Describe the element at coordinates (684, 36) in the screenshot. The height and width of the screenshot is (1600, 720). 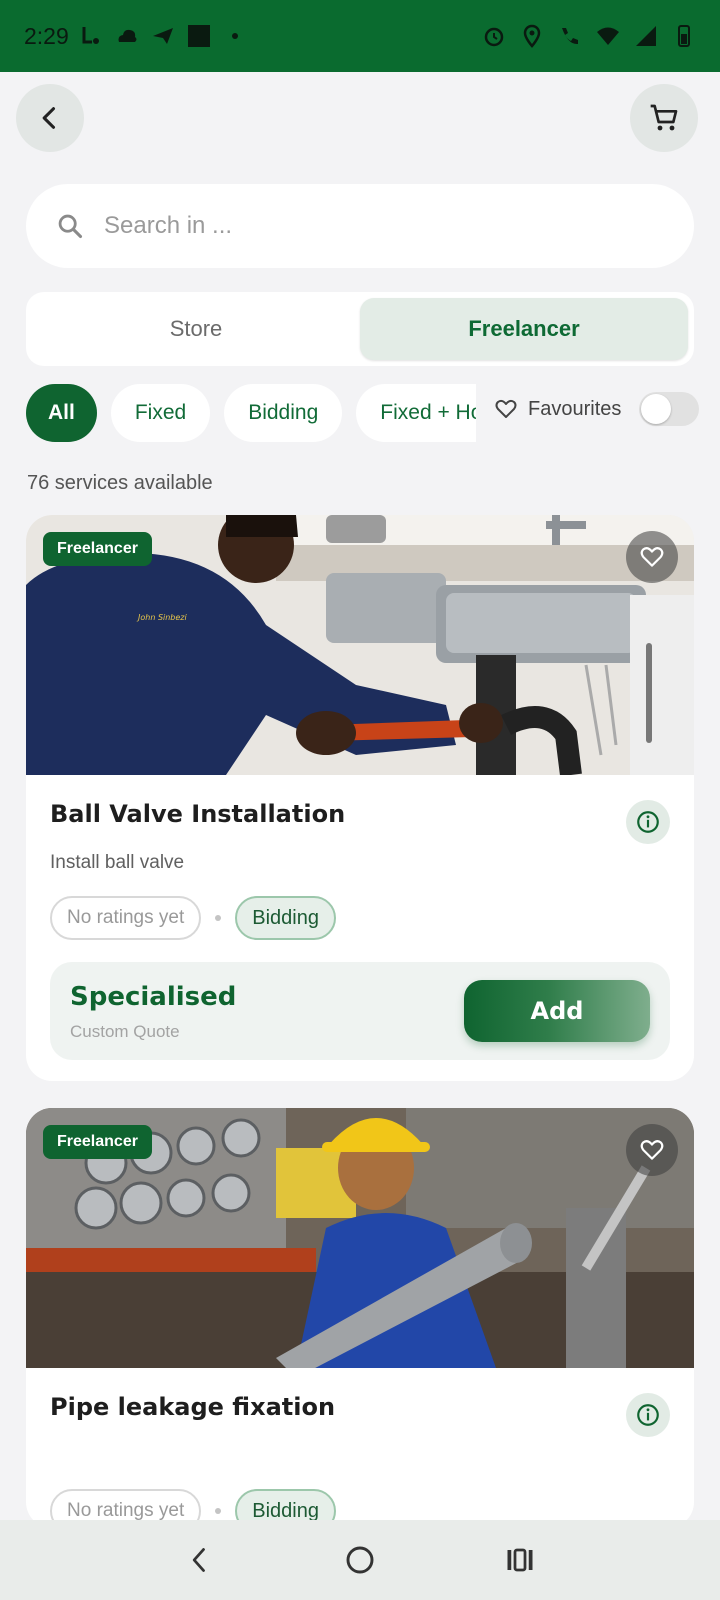
I see `battery-icon` at that location.